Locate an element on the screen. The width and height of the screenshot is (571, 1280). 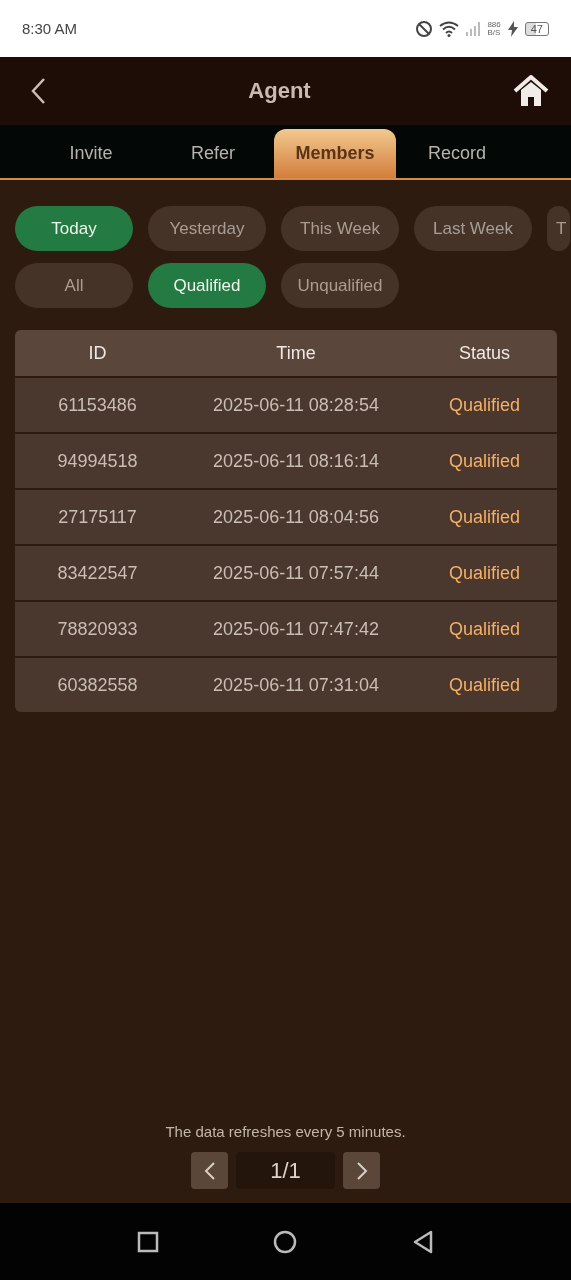
charging-icon is located at coordinates (512, 28).